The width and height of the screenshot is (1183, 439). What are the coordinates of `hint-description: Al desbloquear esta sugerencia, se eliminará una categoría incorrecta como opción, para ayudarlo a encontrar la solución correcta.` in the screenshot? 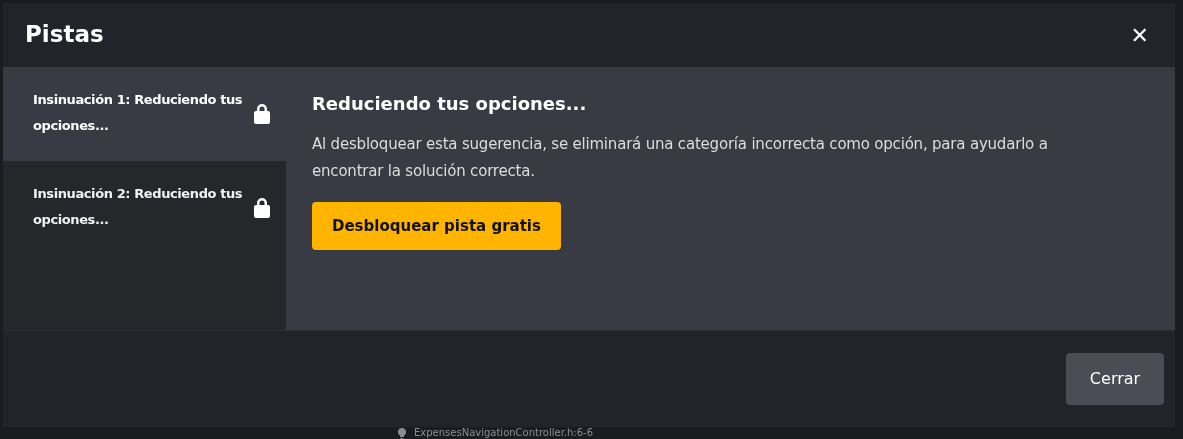 It's located at (680, 157).